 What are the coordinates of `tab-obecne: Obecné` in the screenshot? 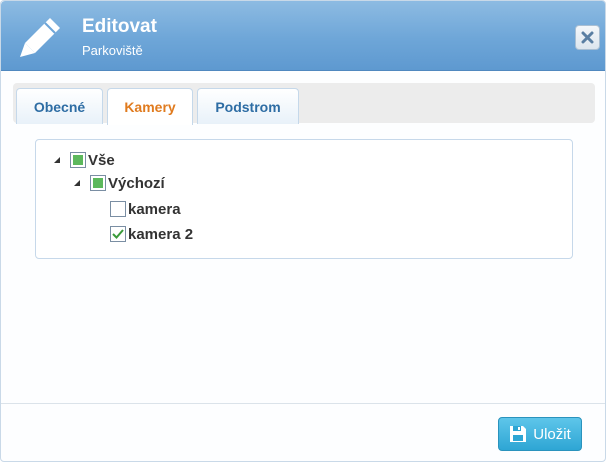 It's located at (59, 106).